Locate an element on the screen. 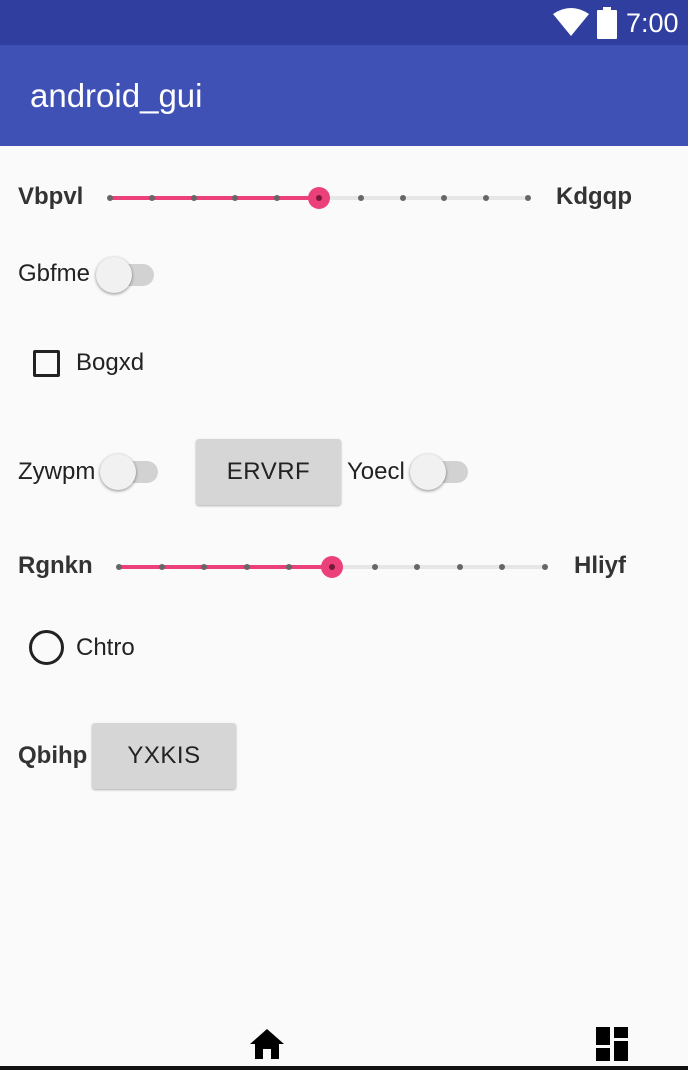 Image resolution: width=688 pixels, height=1070 pixels. qbihp-label: Qbihp is located at coordinates (53, 755).